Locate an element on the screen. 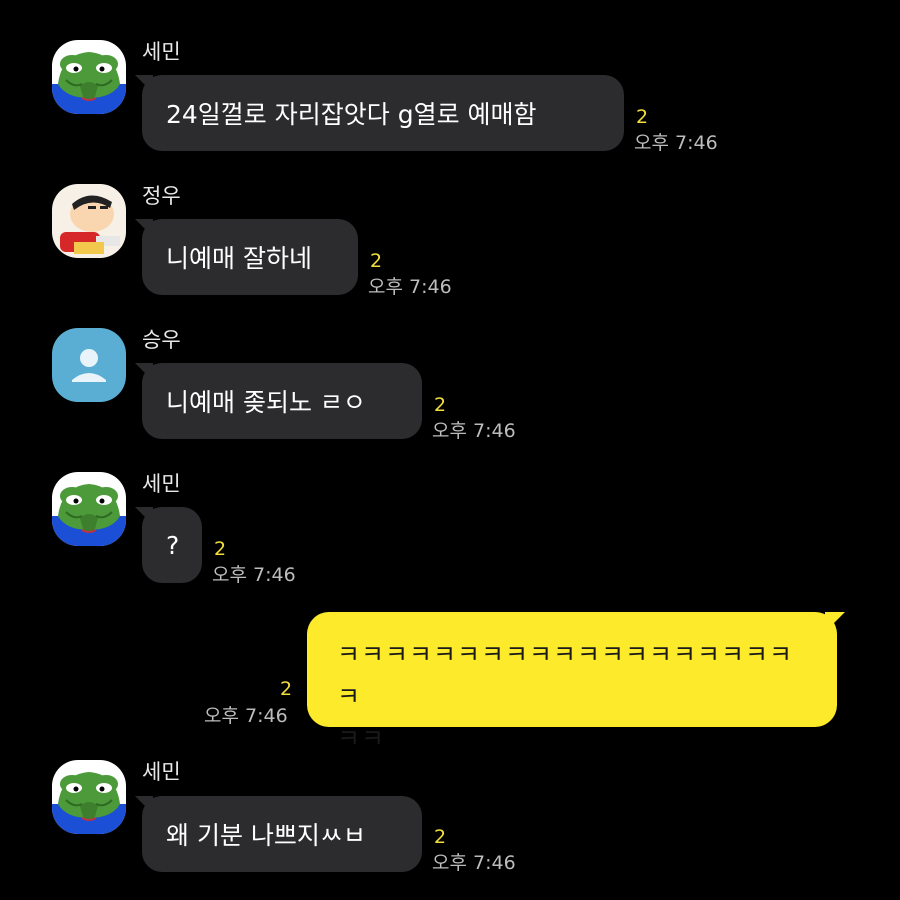 This screenshot has height=900, width=900. incoming-message-bubble: ? is located at coordinates (168, 545).